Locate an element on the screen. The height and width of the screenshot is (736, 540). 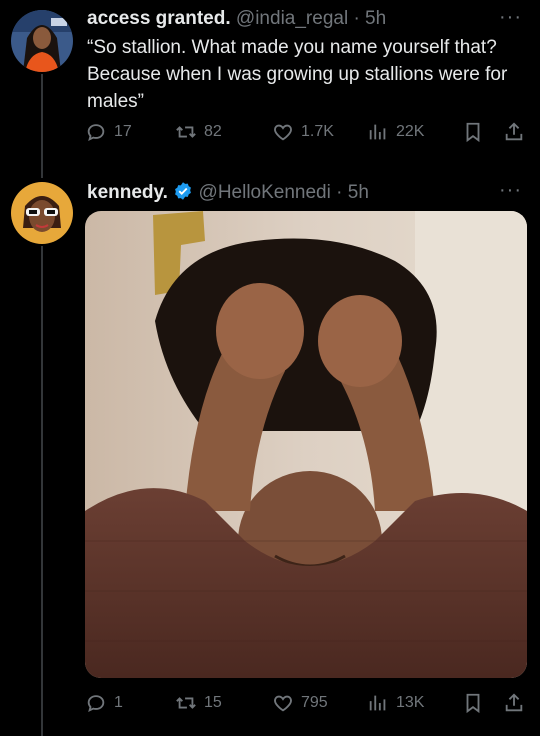
repost-count: 82 is located at coordinates (213, 131).